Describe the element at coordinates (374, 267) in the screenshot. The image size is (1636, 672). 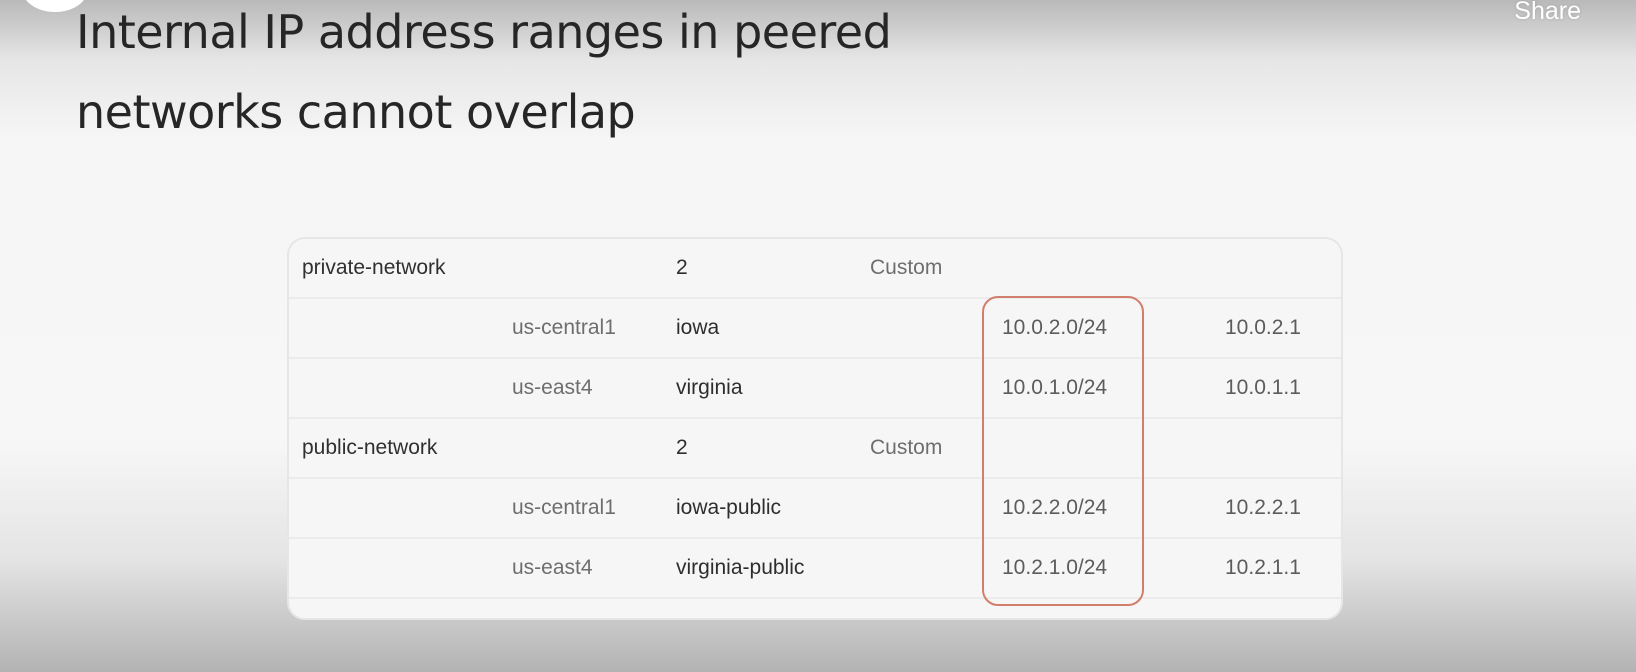
I see `network-name: private-network` at that location.